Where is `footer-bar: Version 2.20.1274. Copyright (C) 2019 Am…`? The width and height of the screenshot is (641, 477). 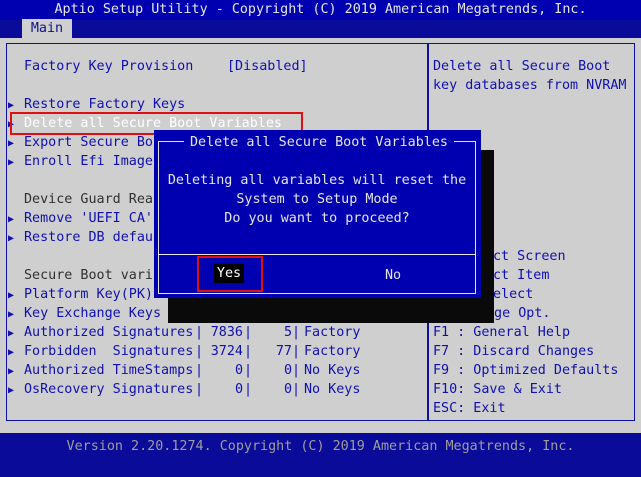
footer-bar: Version 2.20.1274. Copyright (C) 2019 Am… is located at coordinates (320, 455).